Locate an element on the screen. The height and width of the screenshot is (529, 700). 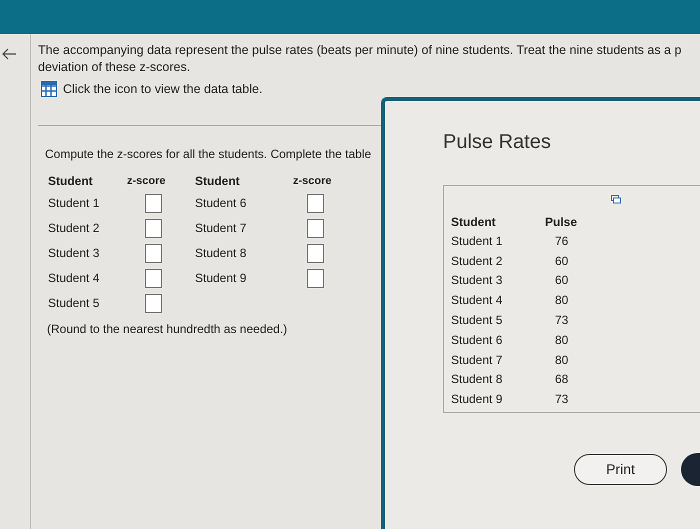
student-label: Student 8 is located at coordinates (221, 253).